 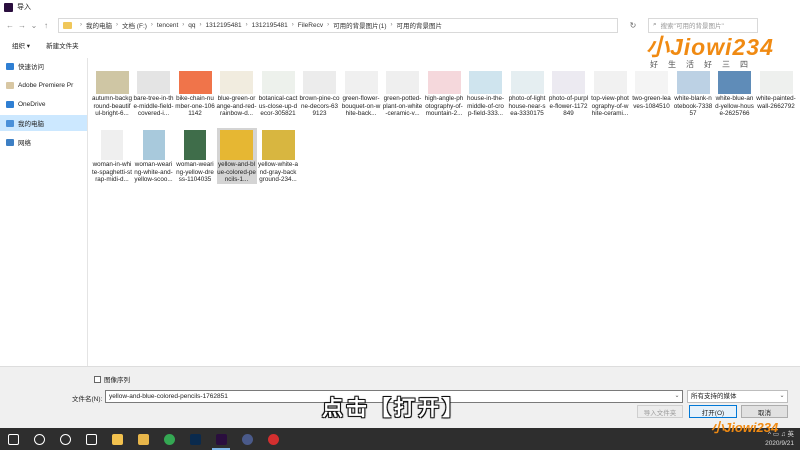 What do you see at coordinates (693, 106) in the screenshot?
I see `file-name: white-blank-notebook-733857` at bounding box center [693, 106].